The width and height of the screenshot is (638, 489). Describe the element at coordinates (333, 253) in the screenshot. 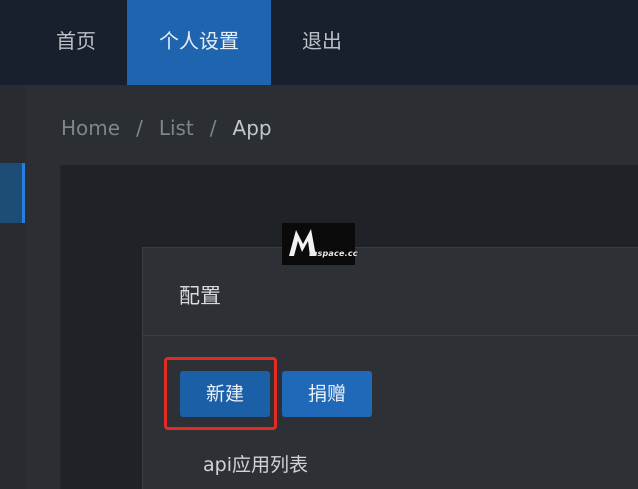

I see `watermark-text: mspace.cc` at that location.